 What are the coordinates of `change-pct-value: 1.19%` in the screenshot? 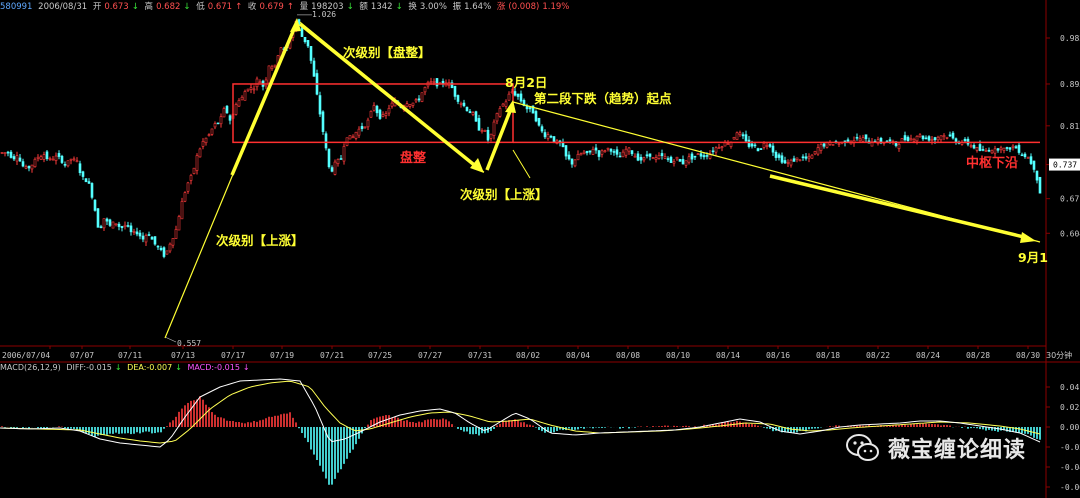 It's located at (556, 7).